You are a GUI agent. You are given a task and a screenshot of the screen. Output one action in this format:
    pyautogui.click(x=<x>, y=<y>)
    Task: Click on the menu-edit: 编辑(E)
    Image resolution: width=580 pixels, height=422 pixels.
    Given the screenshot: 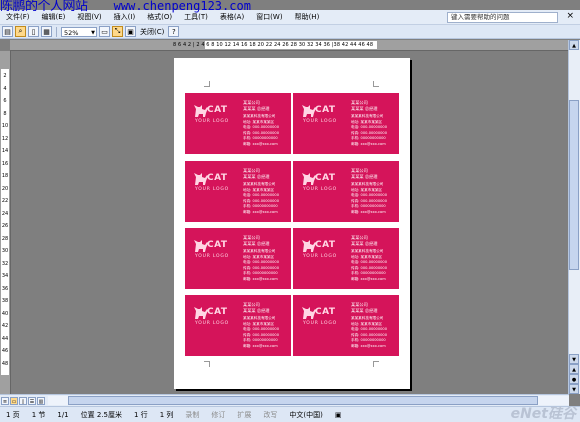 What is the action you would take?
    pyautogui.click(x=54, y=17)
    